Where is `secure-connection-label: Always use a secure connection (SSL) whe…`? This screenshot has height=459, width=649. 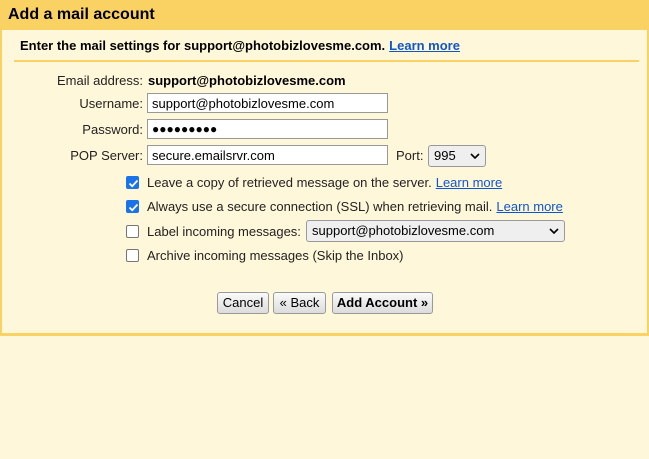 secure-connection-label: Always use a secure connection (SSL) whe… is located at coordinates (320, 206).